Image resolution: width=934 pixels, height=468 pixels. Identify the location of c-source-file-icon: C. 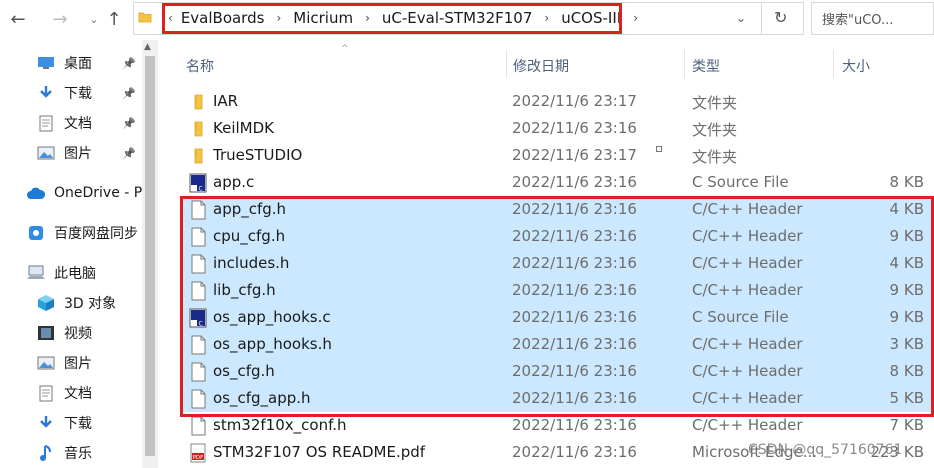
(198, 318).